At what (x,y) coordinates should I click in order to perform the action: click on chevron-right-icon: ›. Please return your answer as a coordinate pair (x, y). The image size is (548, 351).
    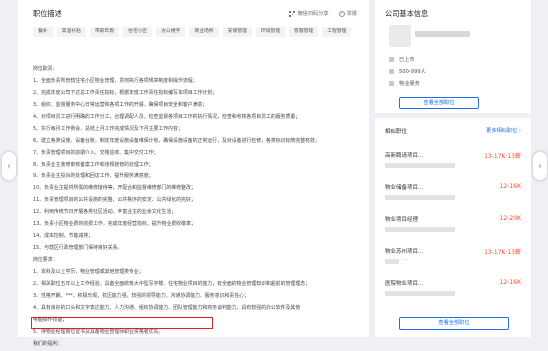
    Looking at the image, I should click on (540, 166).